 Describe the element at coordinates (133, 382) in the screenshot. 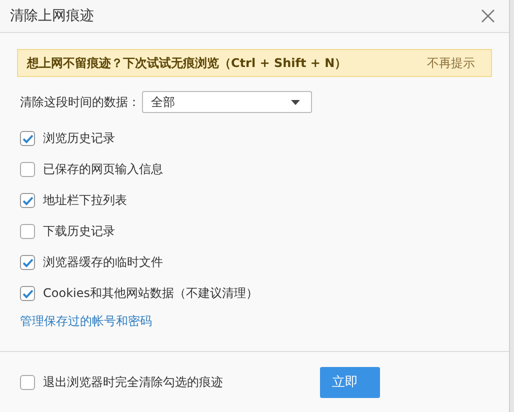

I see `option-label: 退出浏览器时完全清除勾选的痕迹` at that location.